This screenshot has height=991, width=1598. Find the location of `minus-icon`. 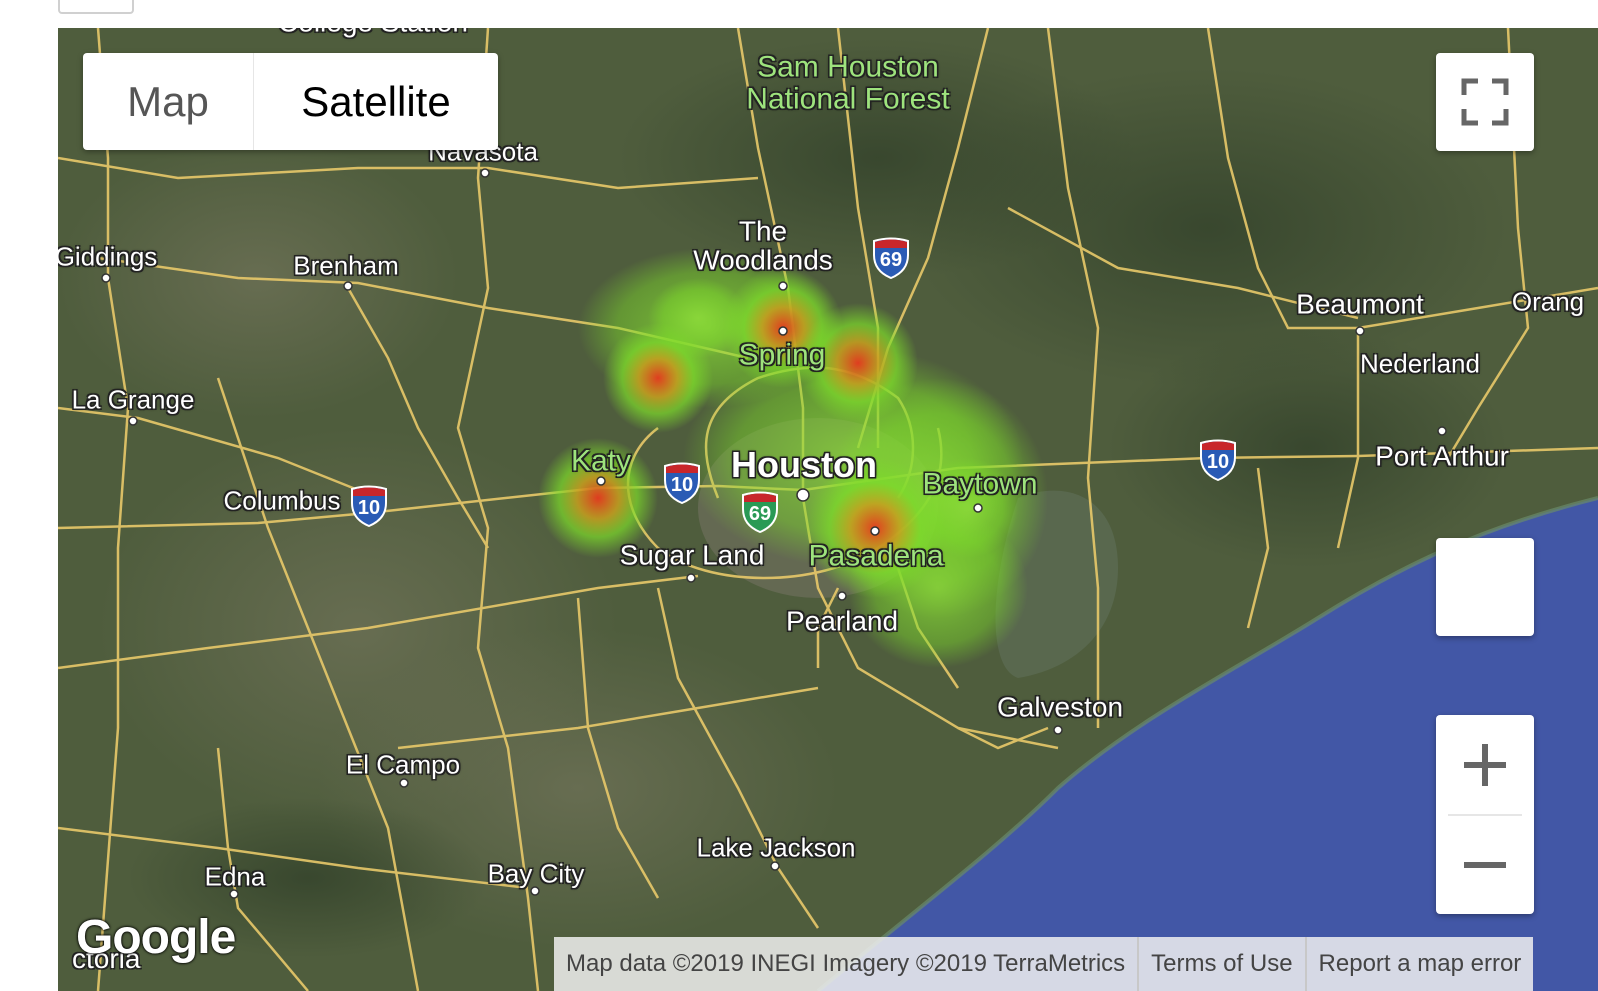

minus-icon is located at coordinates (1485, 864).